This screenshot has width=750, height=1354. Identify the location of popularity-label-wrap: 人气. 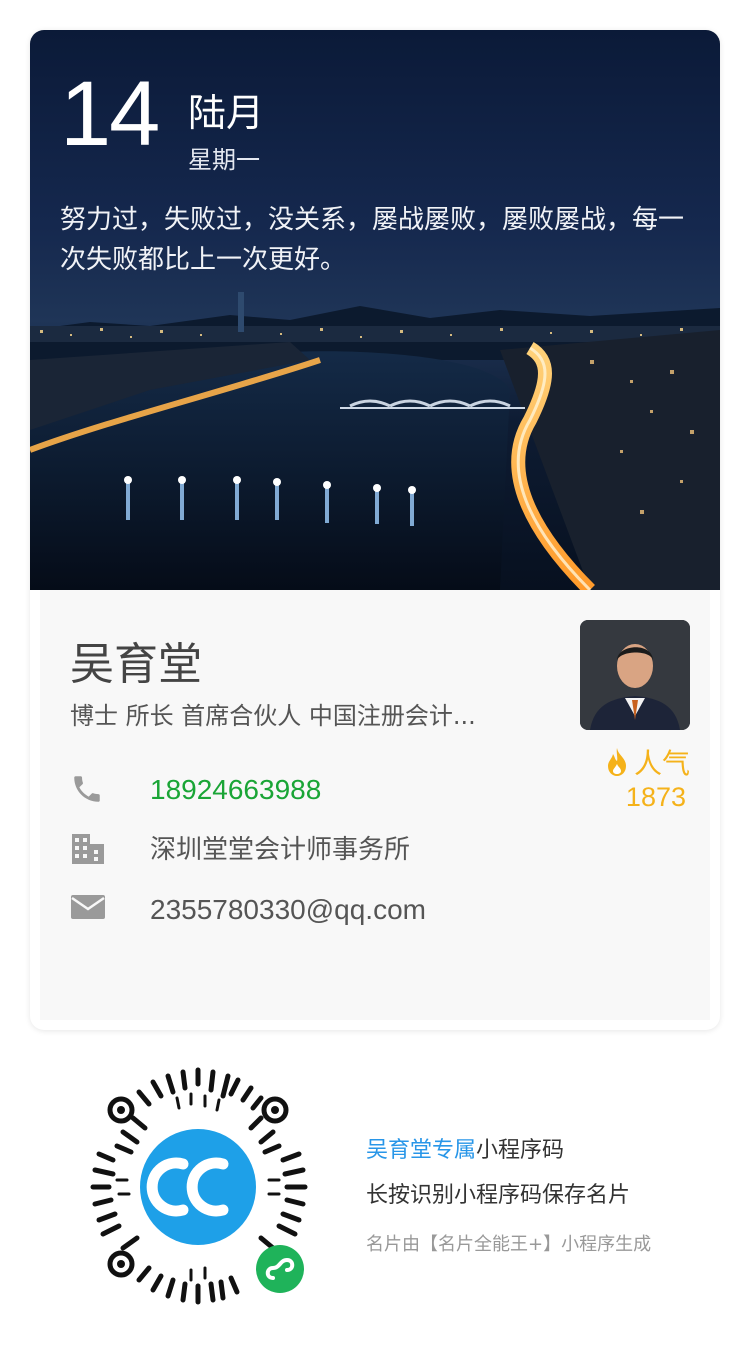
(640, 763).